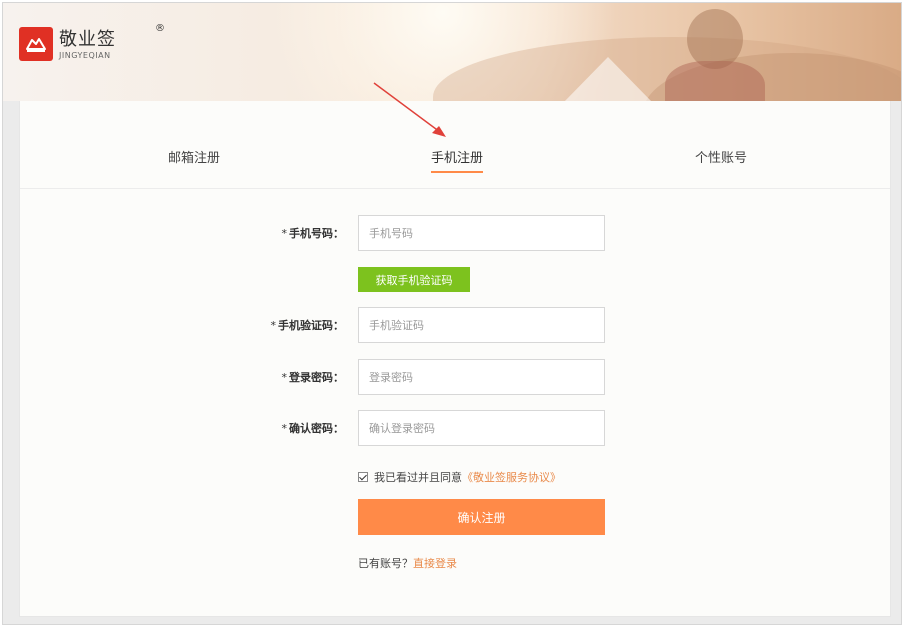 The width and height of the screenshot is (904, 627). Describe the element at coordinates (715, 81) in the screenshot. I see `banner-person-body` at that location.